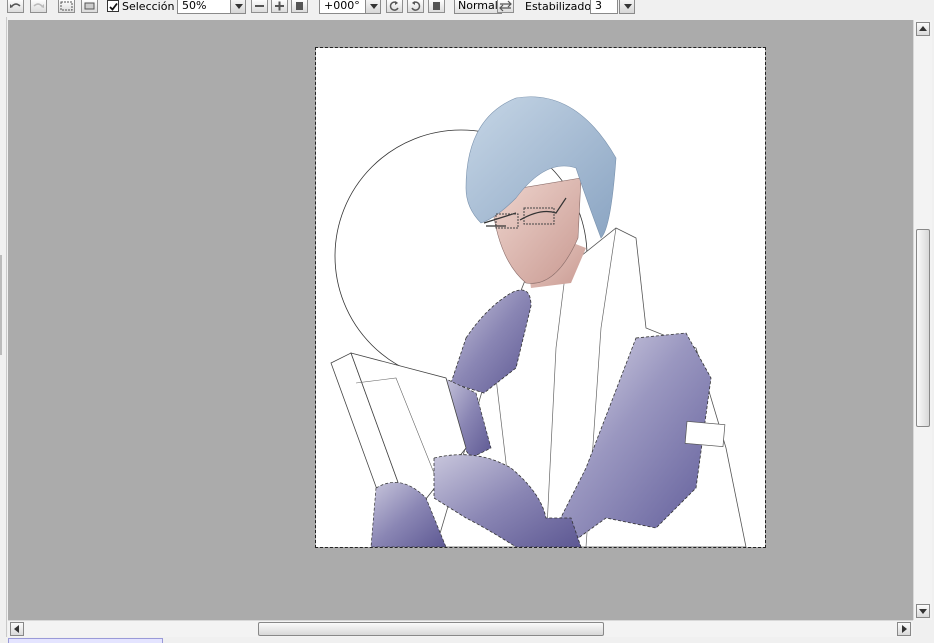 This screenshot has height=643, width=934. I want to click on rotate-left-button, so click(394, 6).